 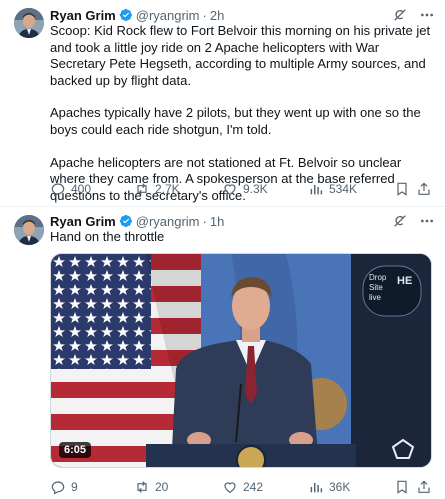 What do you see at coordinates (343, 189) in the screenshot?
I see `views-count: 534K` at bounding box center [343, 189].